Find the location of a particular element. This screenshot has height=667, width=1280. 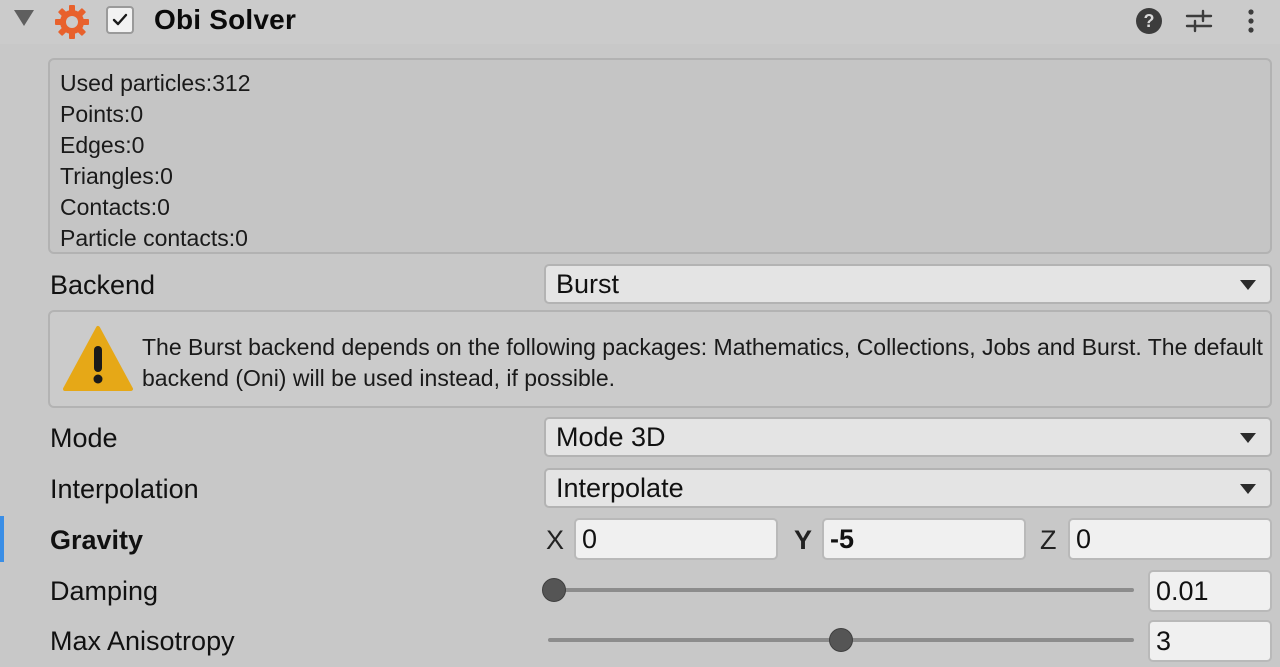

damping-slider-thumb is located at coordinates (553, 590).